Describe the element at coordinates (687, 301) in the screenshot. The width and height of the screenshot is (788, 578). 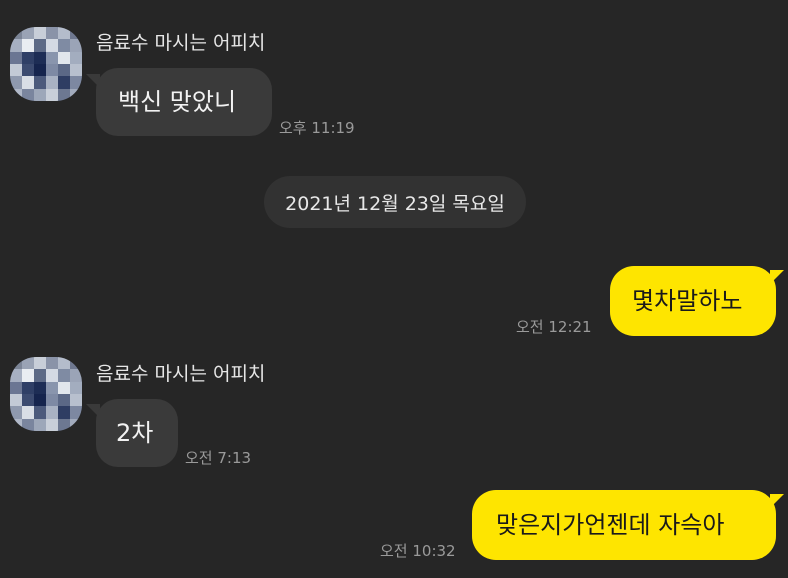
I see `message-text: 몇차말하노` at that location.